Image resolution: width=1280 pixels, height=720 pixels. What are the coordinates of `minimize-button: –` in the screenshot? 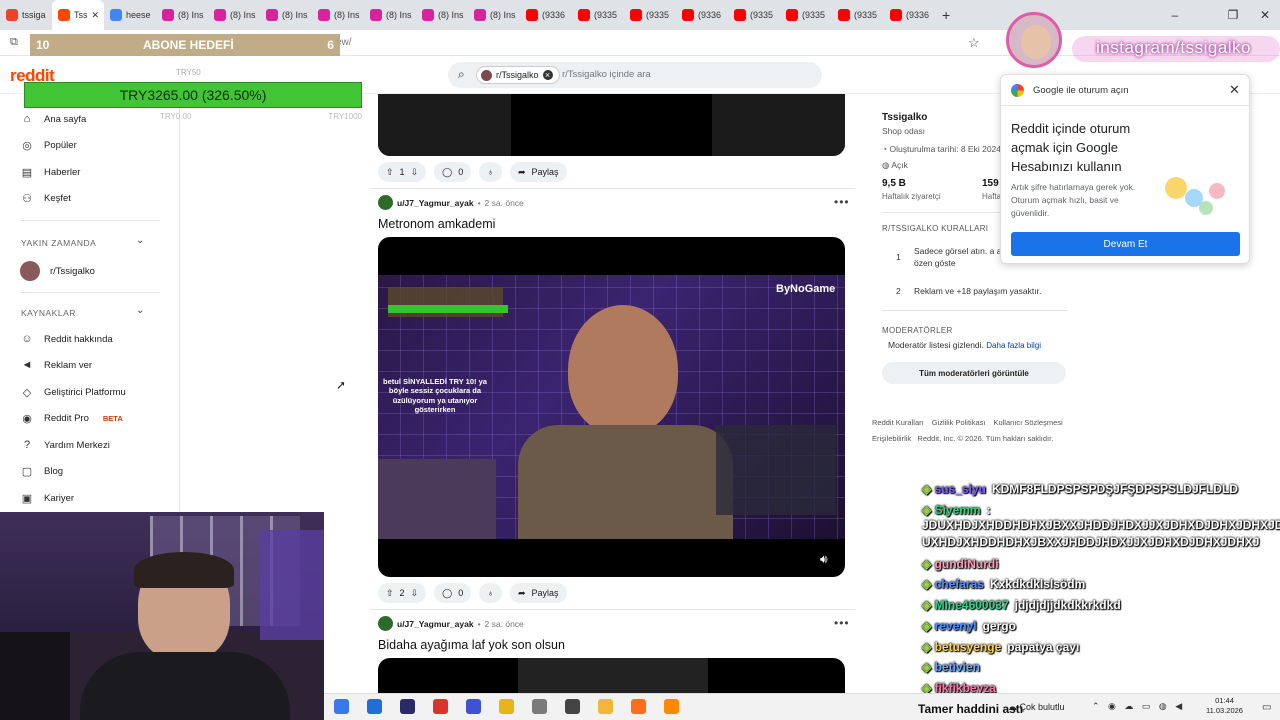 It's located at (1175, 15).